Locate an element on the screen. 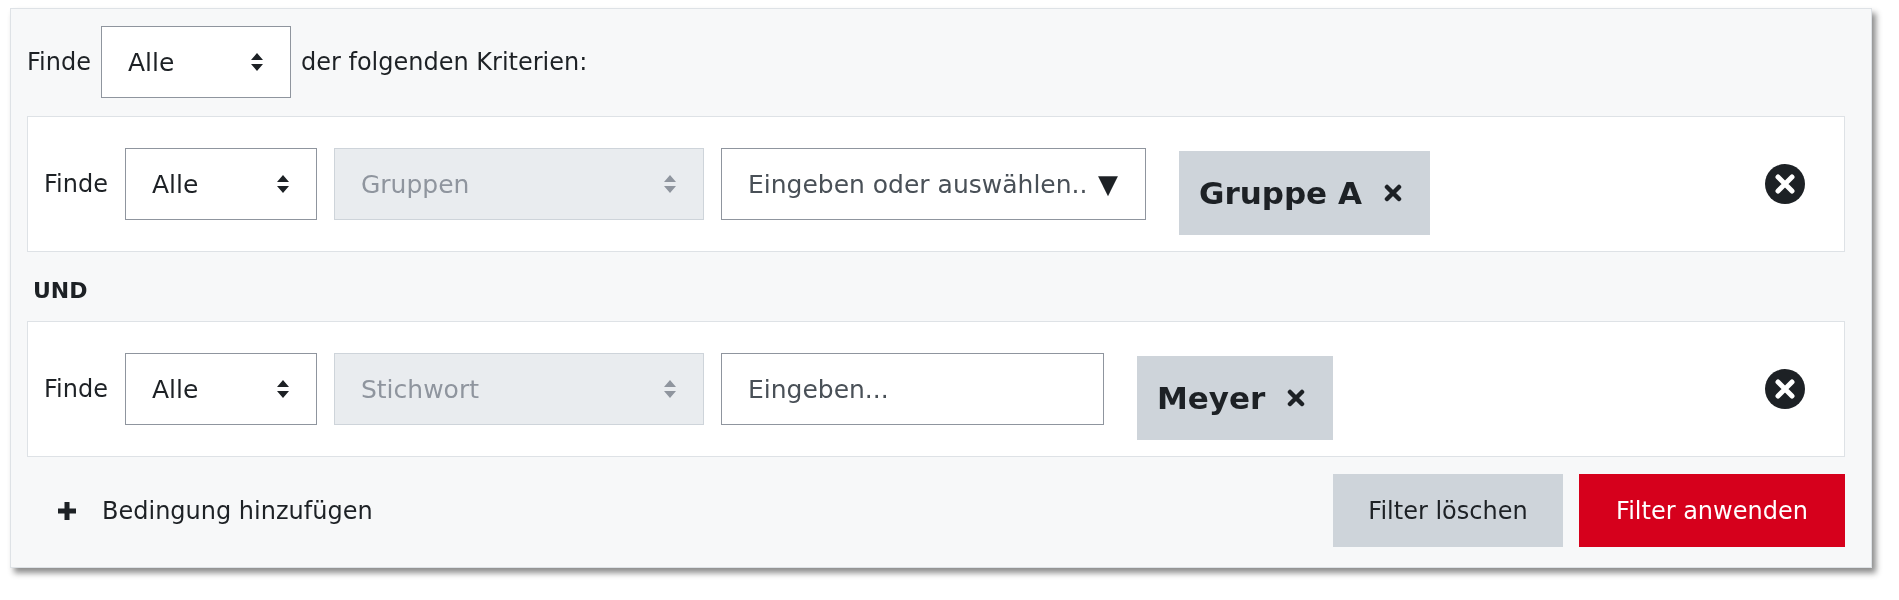 The width and height of the screenshot is (1899, 600). plus-icon is located at coordinates (67, 510).